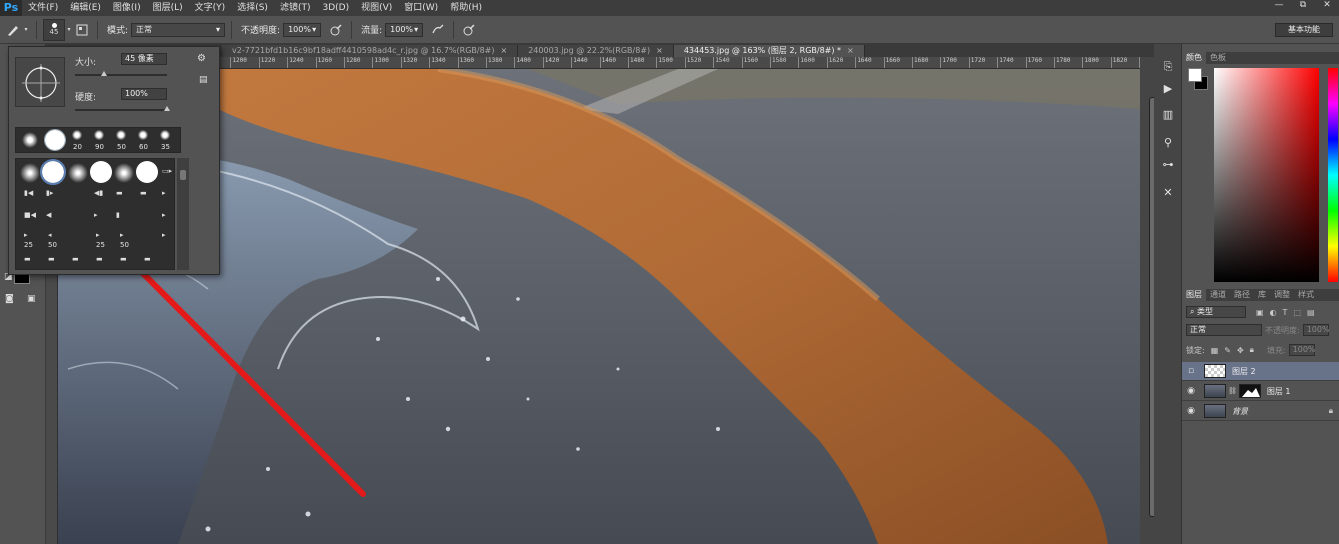 The image size is (1339, 544). Describe the element at coordinates (50, 235) in the screenshot. I see `brush-preset-tip-icon: ◂` at that location.